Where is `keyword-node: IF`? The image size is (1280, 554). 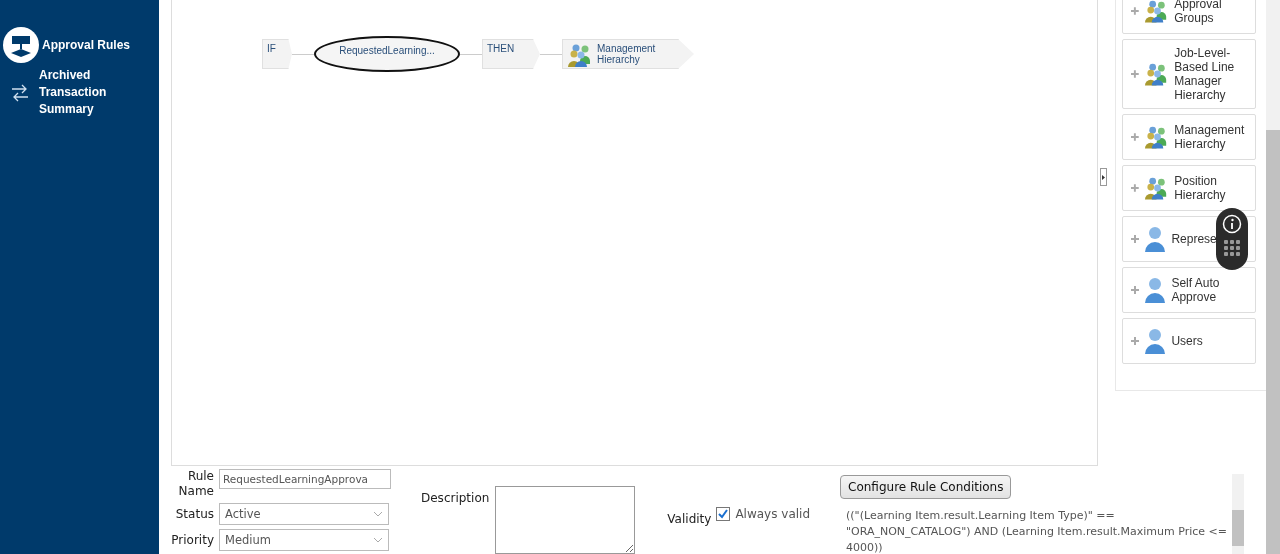 keyword-node: IF is located at coordinates (277, 54).